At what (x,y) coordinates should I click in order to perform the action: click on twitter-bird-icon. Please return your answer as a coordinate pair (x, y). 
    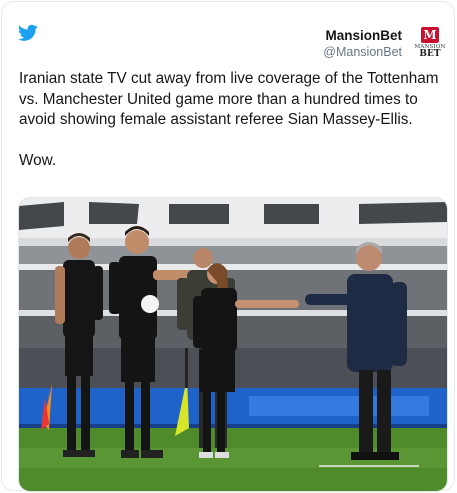
    Looking at the image, I should click on (28, 33).